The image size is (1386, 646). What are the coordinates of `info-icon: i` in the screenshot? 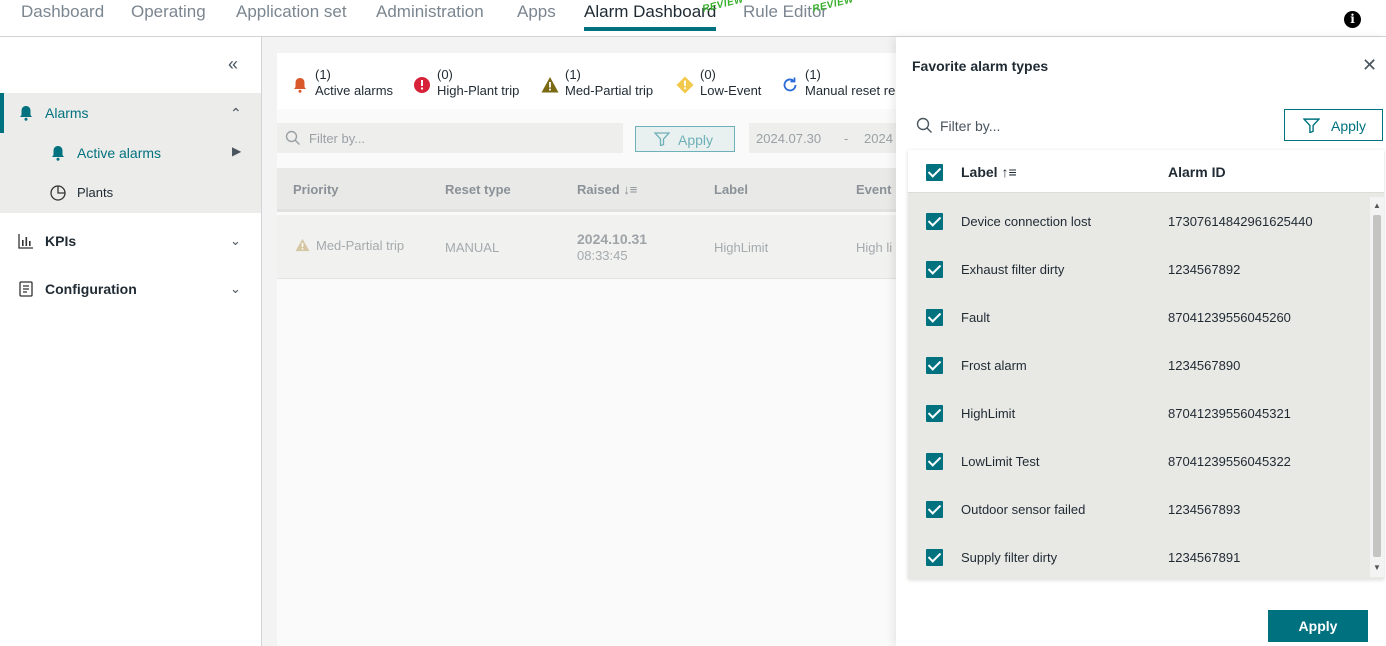 It's located at (1352, 19).